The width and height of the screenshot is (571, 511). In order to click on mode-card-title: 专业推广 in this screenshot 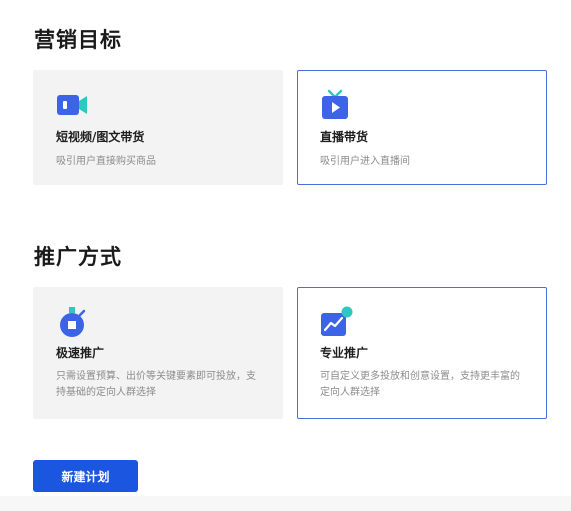, I will do `click(344, 353)`.